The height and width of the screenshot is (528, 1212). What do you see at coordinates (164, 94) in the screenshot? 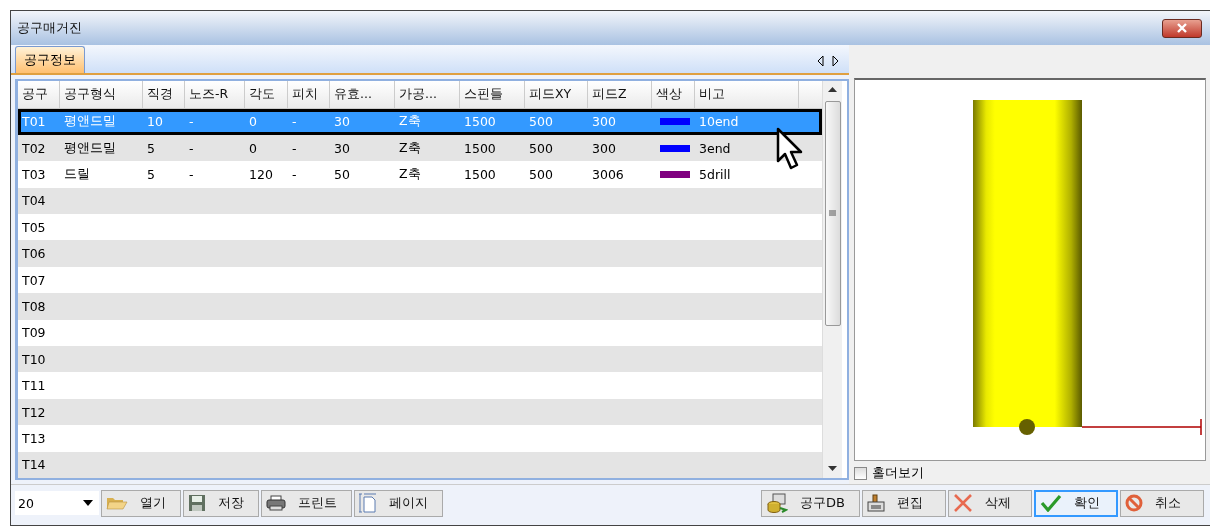
I see `column-header: 직경` at bounding box center [164, 94].